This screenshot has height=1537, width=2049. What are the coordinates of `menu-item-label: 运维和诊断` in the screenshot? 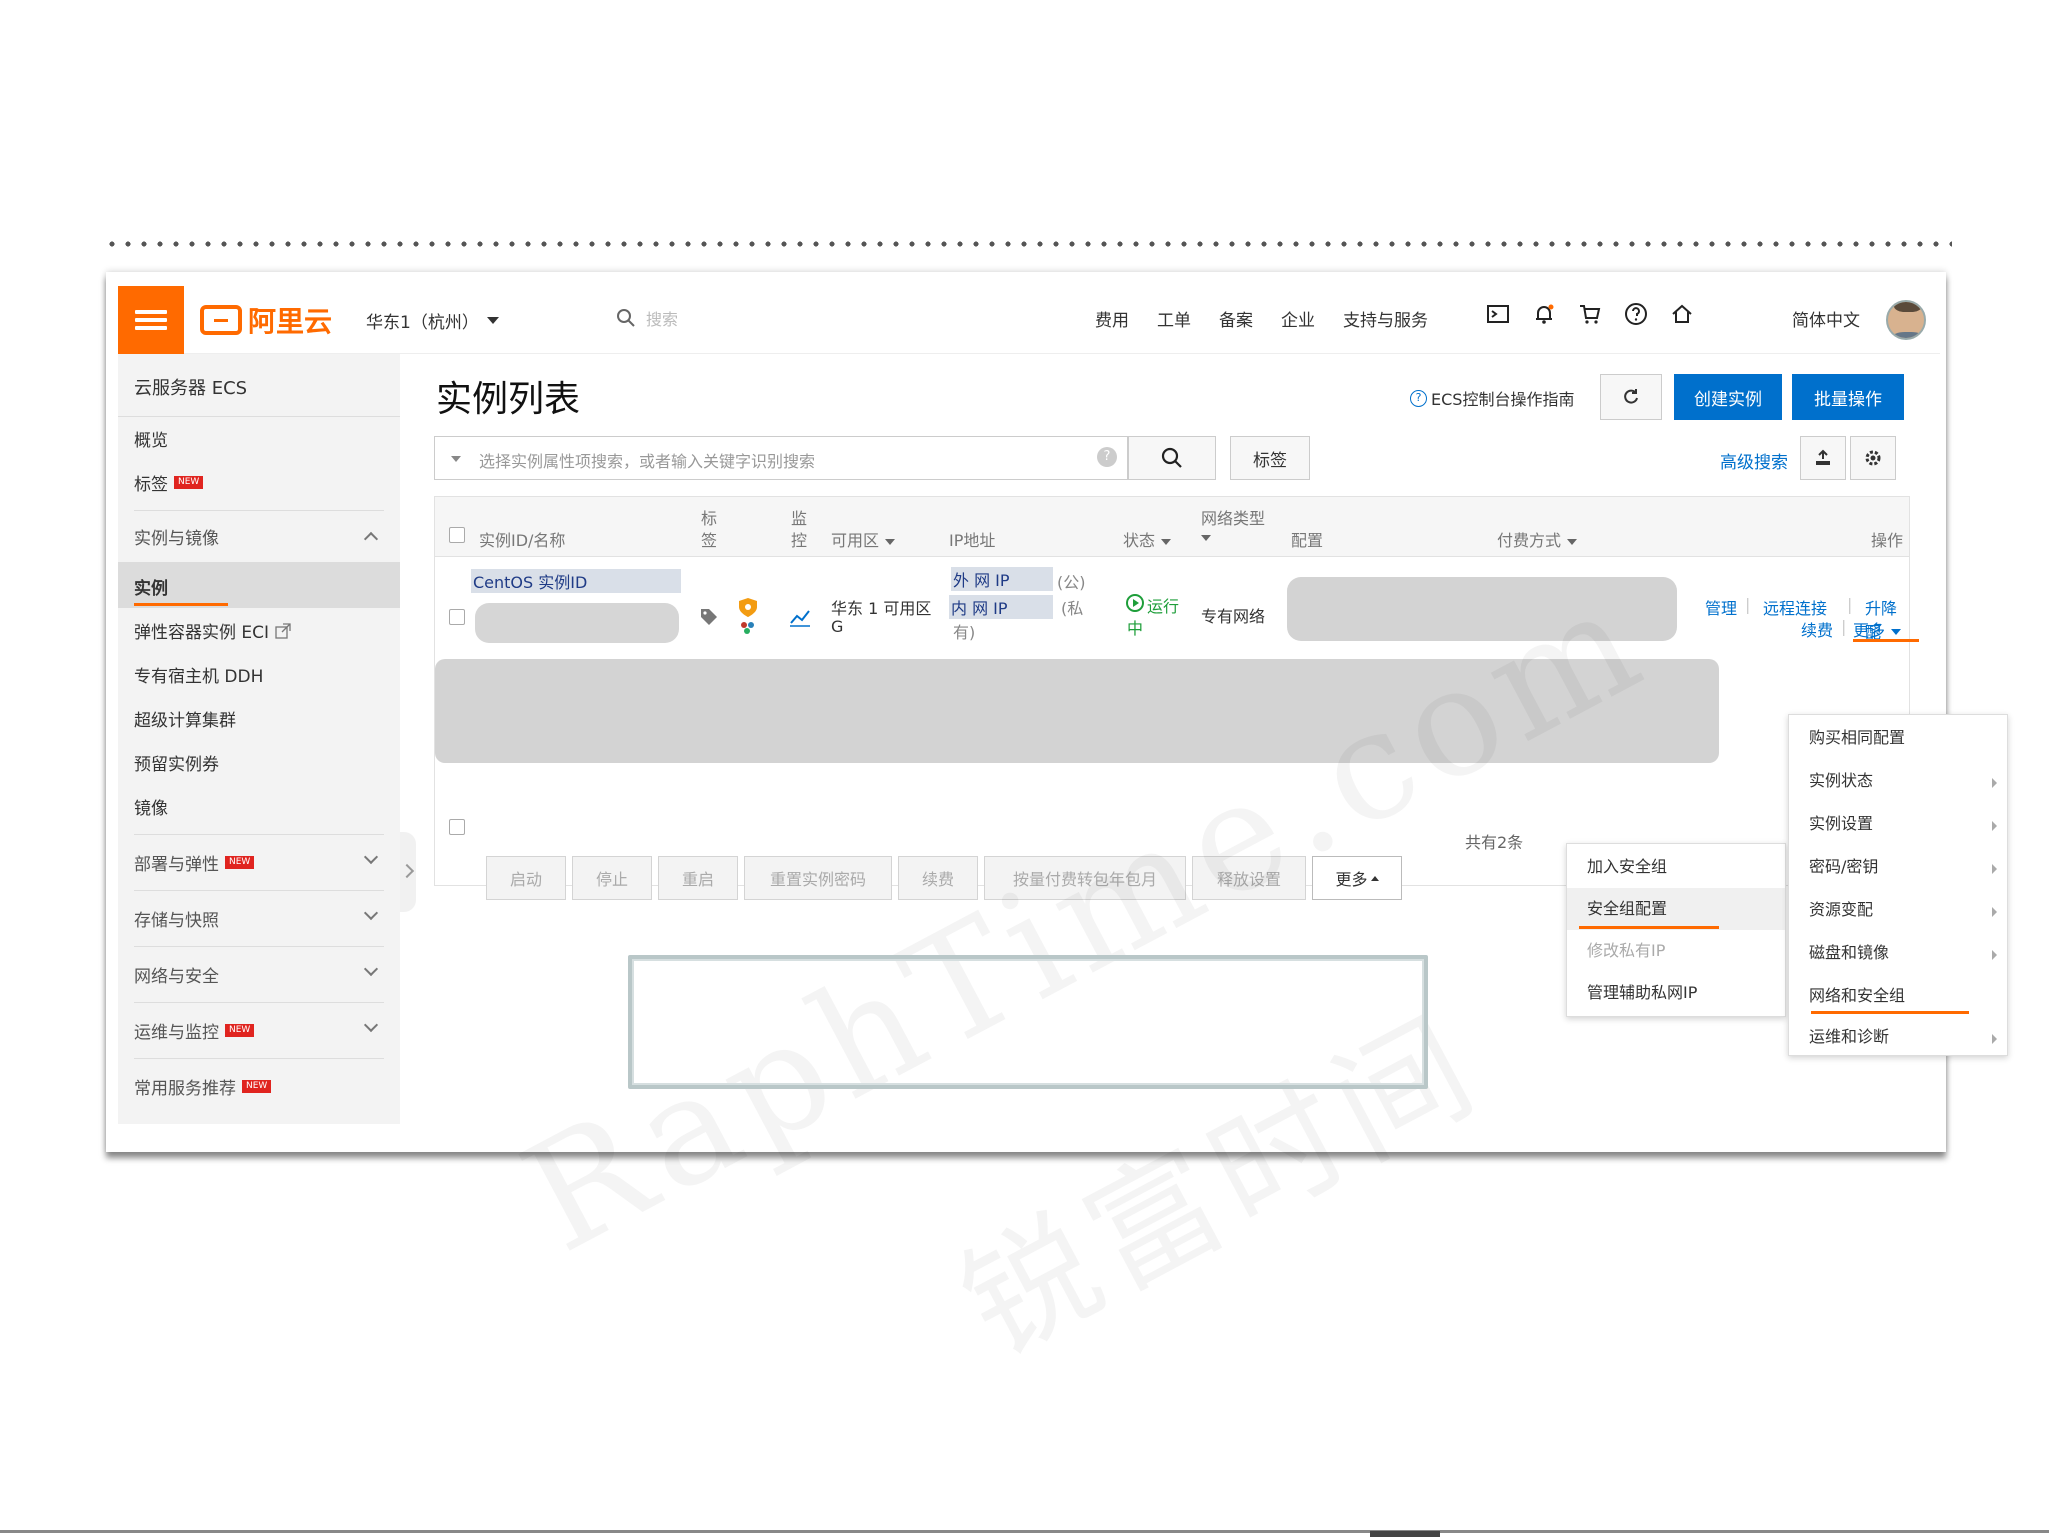 It's located at (1849, 1036).